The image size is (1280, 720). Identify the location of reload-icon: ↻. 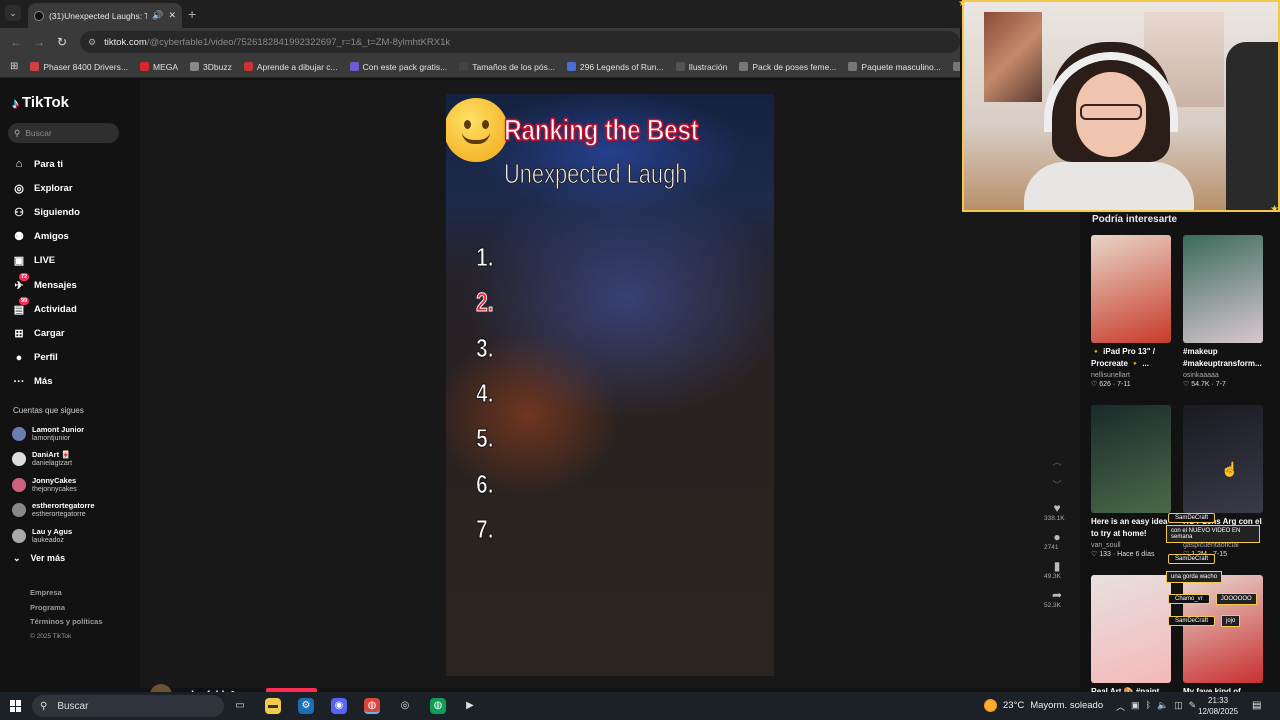
(62, 42).